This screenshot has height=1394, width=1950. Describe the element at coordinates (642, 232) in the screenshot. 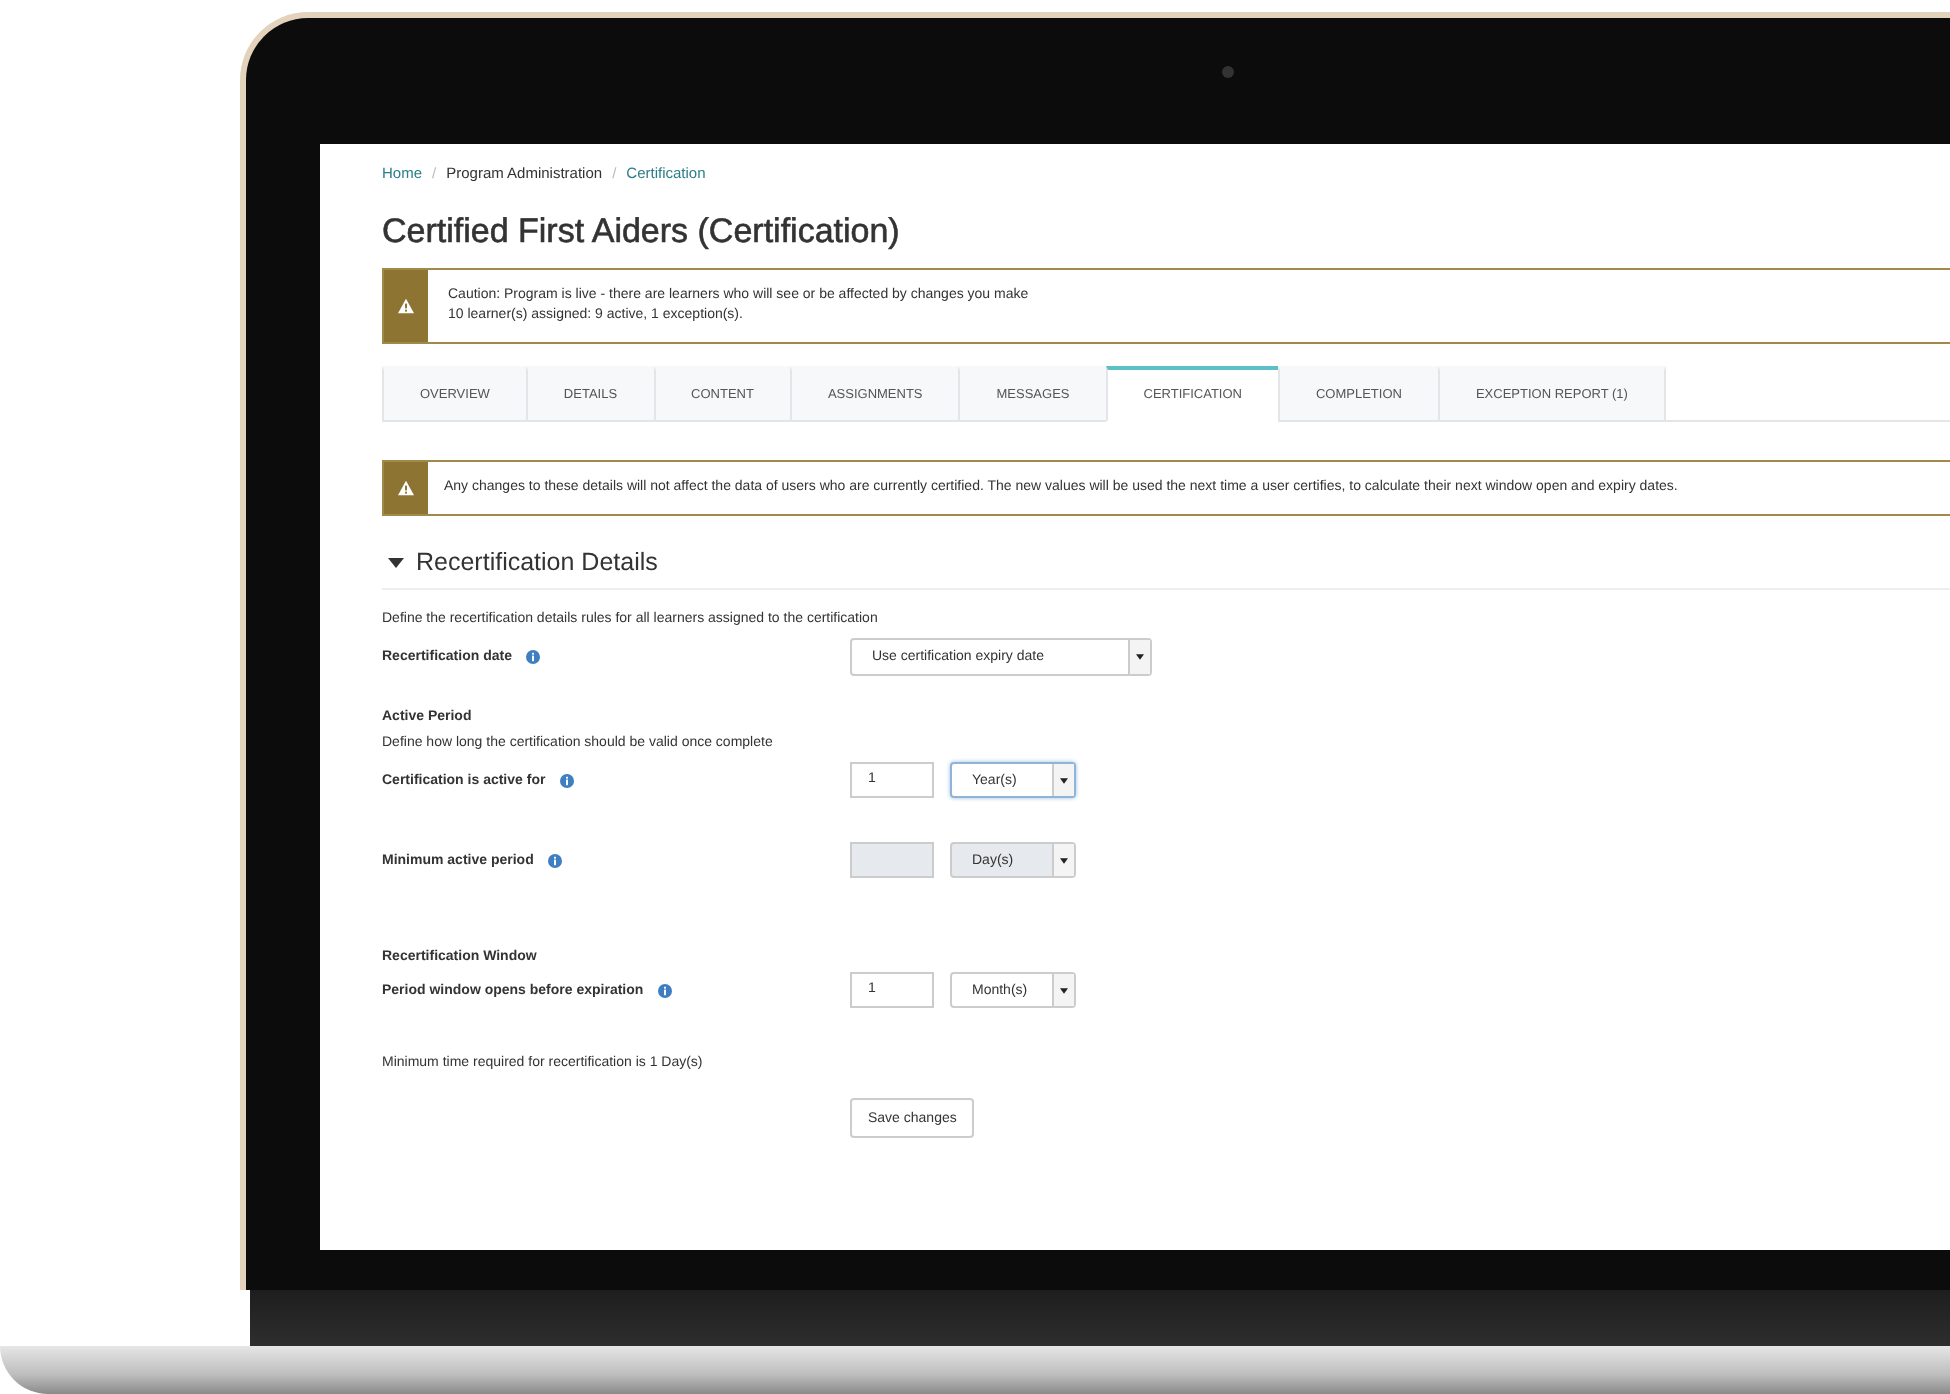

I see `page-title: Certified First Aiders (Certification)` at that location.